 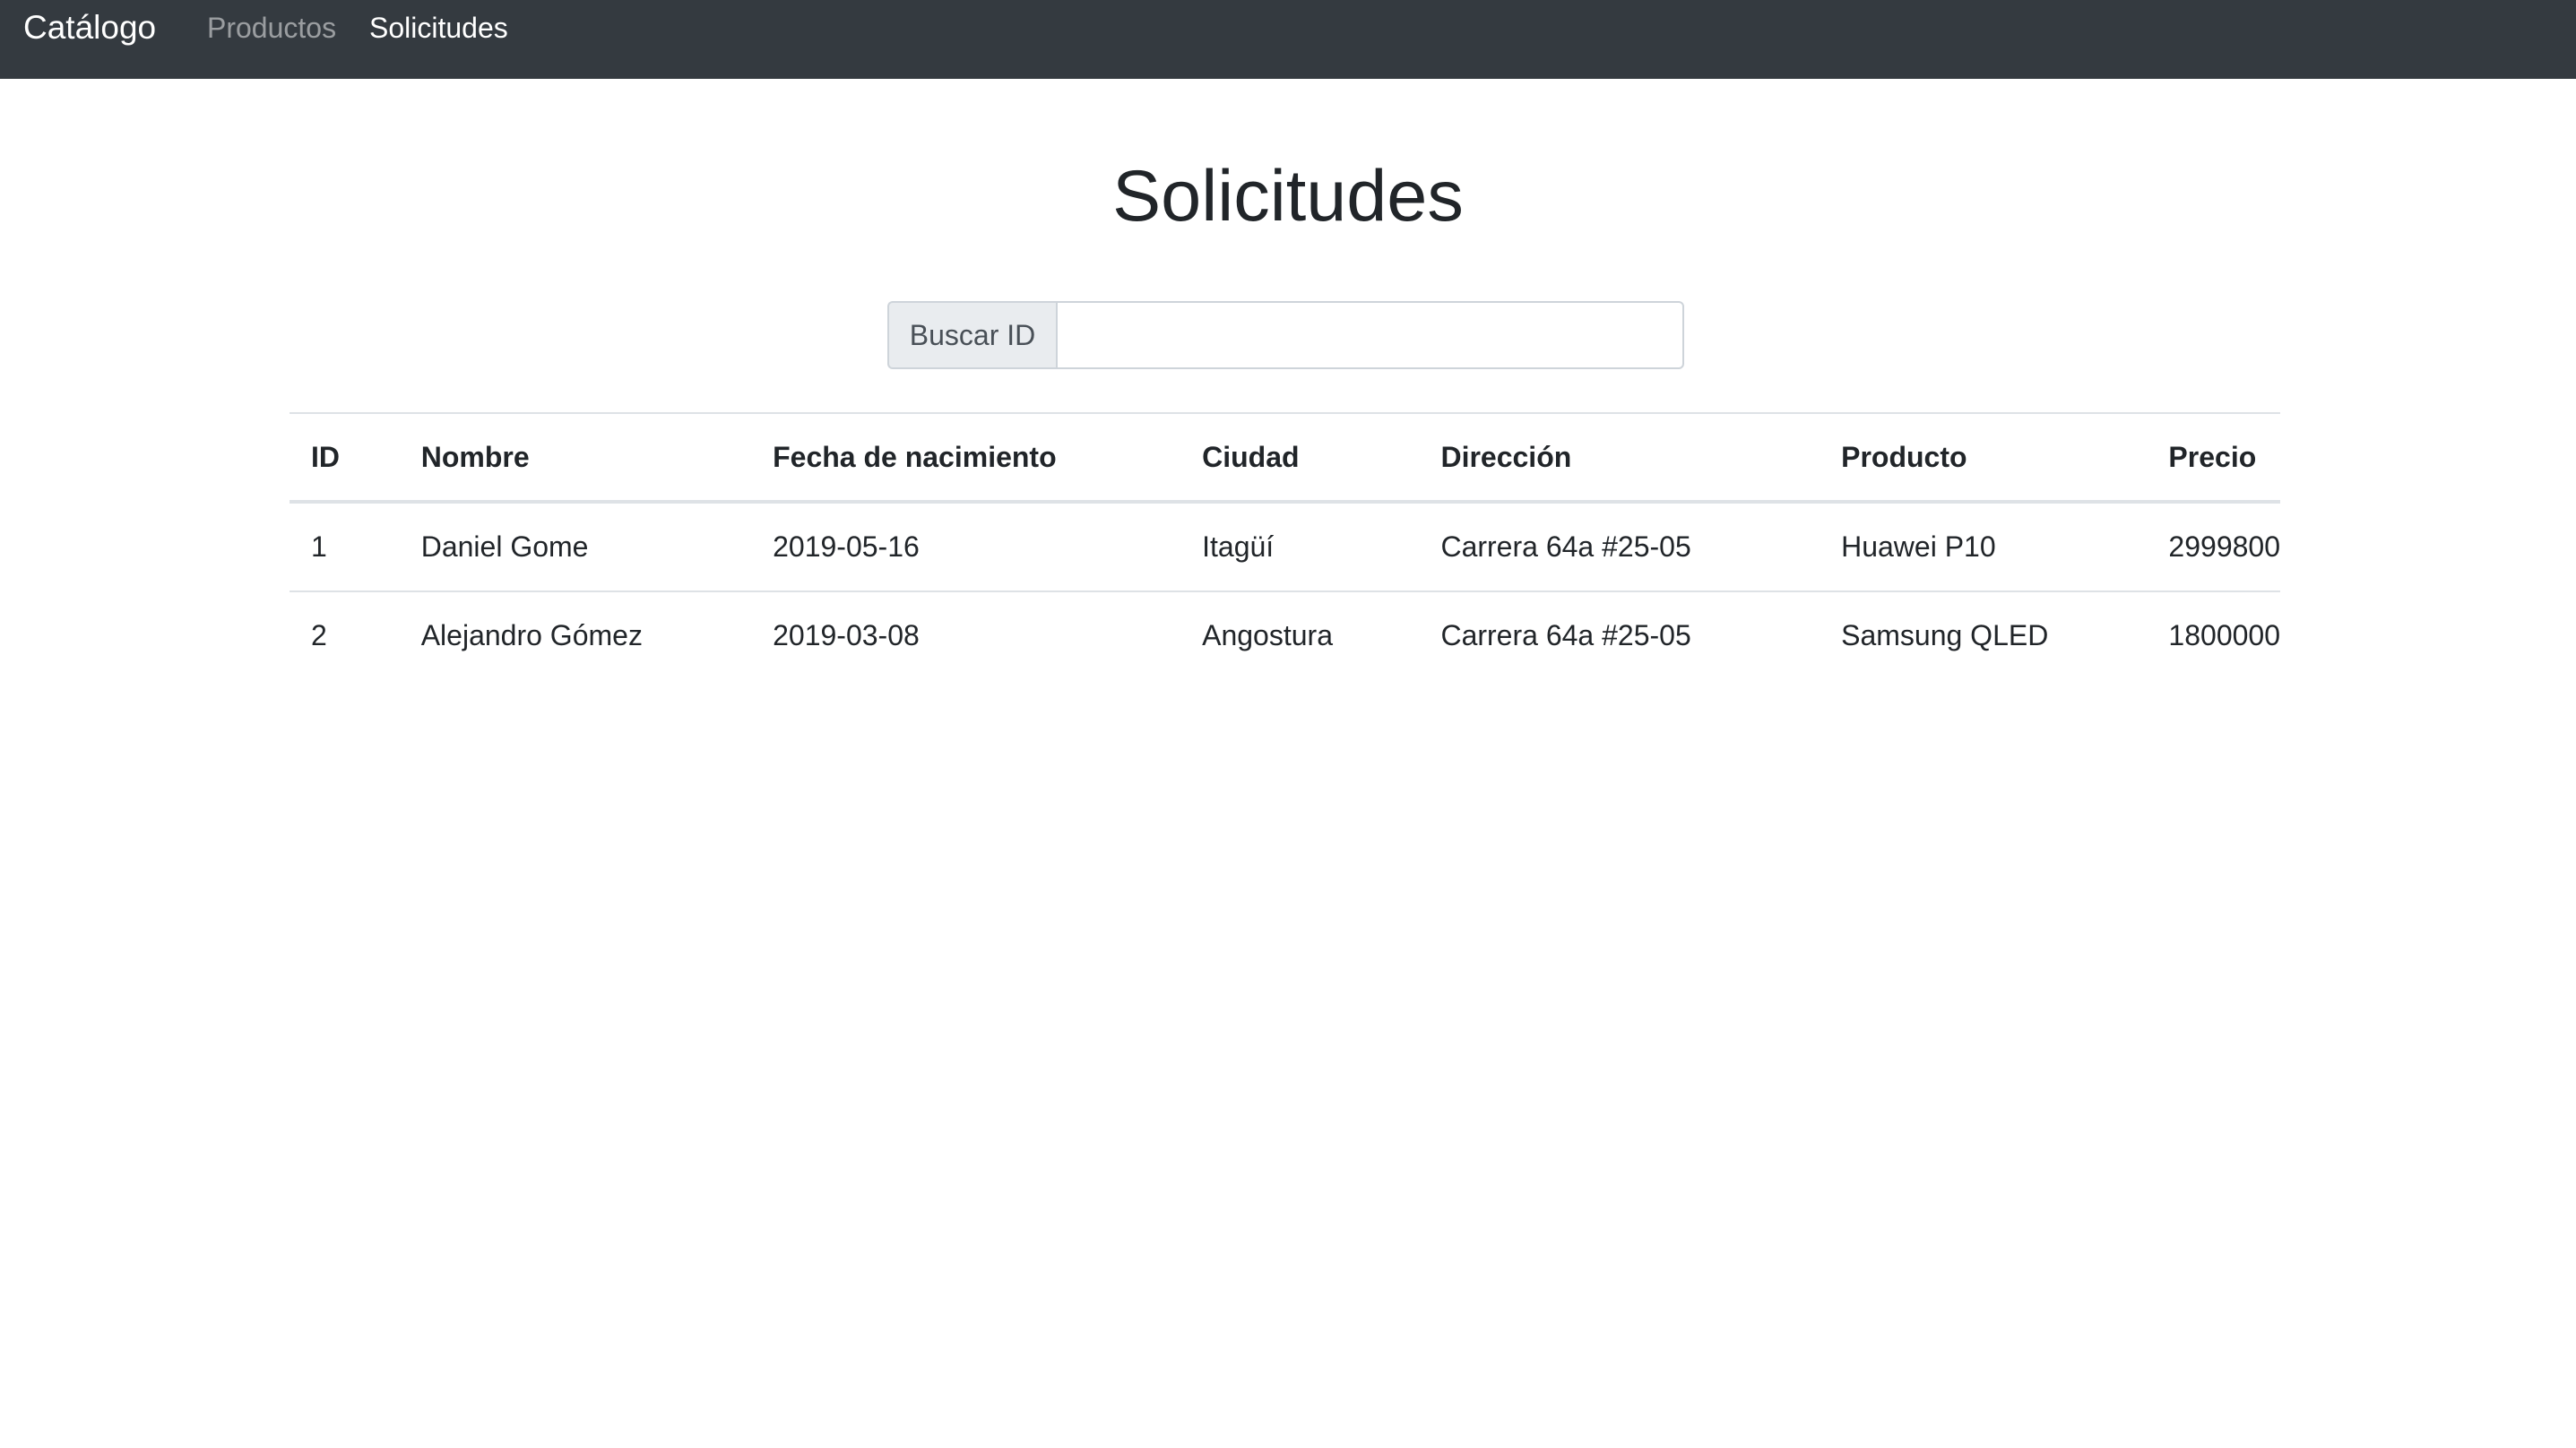 I want to click on search-id-input, so click(x=1370, y=335).